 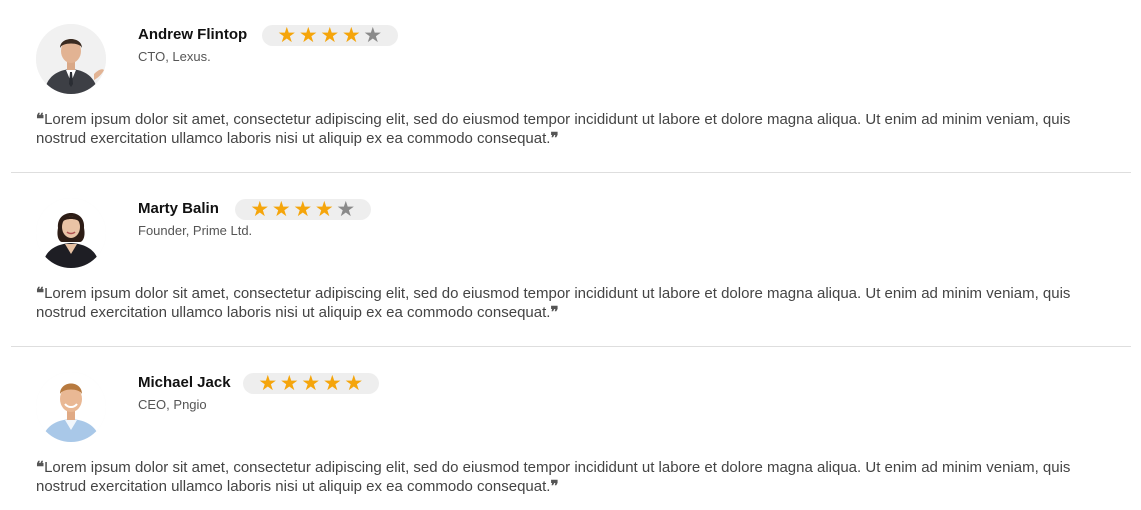 I want to click on reviewer-role: CTO, Lexus., so click(x=174, y=56).